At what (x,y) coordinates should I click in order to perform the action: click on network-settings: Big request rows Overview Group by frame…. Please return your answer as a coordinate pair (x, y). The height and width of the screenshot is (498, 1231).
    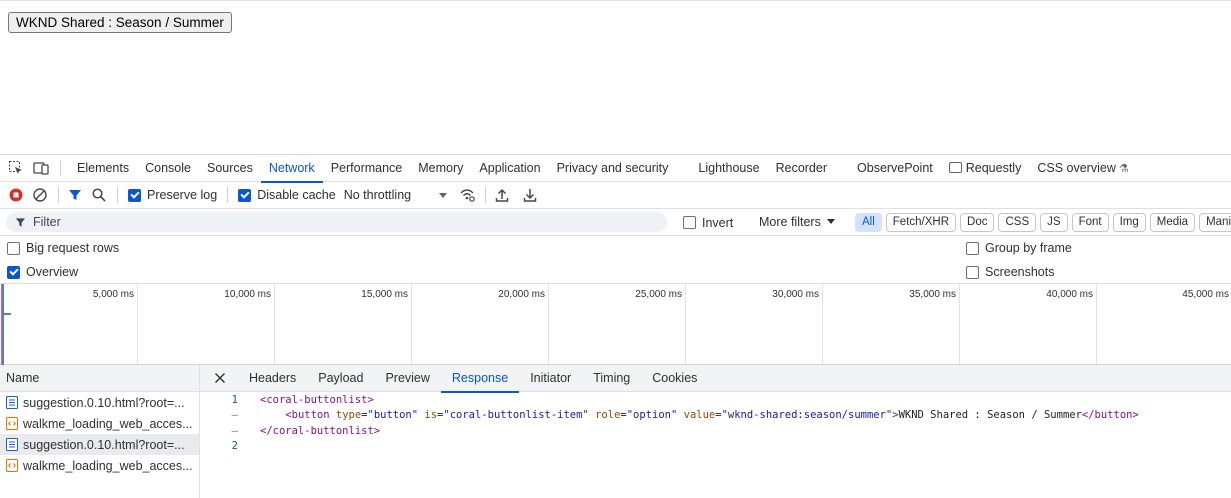
    Looking at the image, I should click on (615, 260).